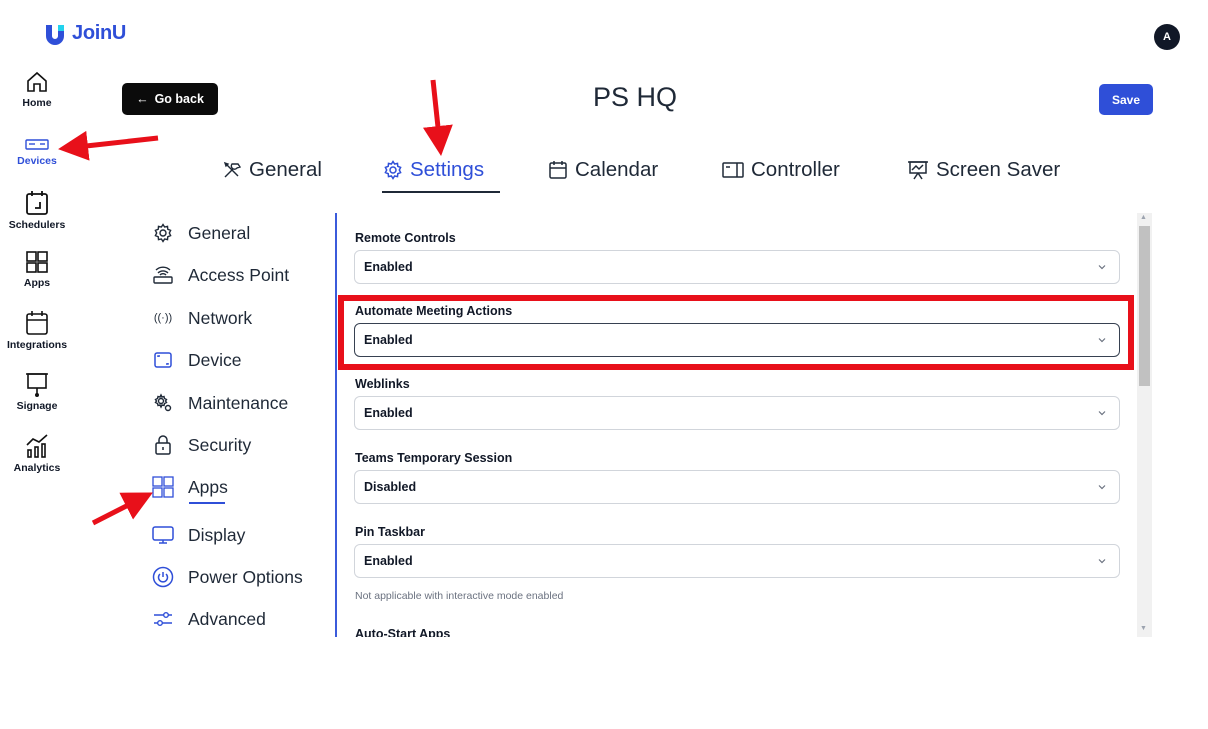  Describe the element at coordinates (437, 117) in the screenshot. I see `arrow-to-settings-tab` at that location.